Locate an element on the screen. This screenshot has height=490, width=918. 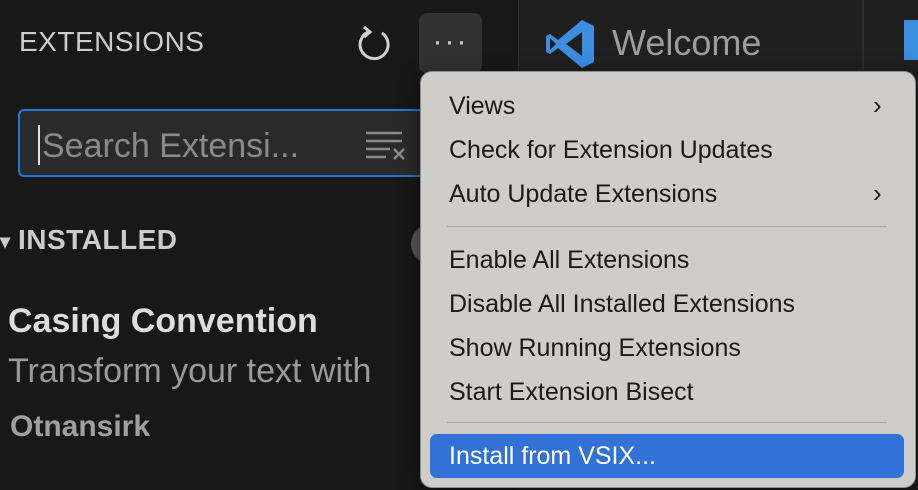
extension-name: Casing Convention is located at coordinates (163, 321).